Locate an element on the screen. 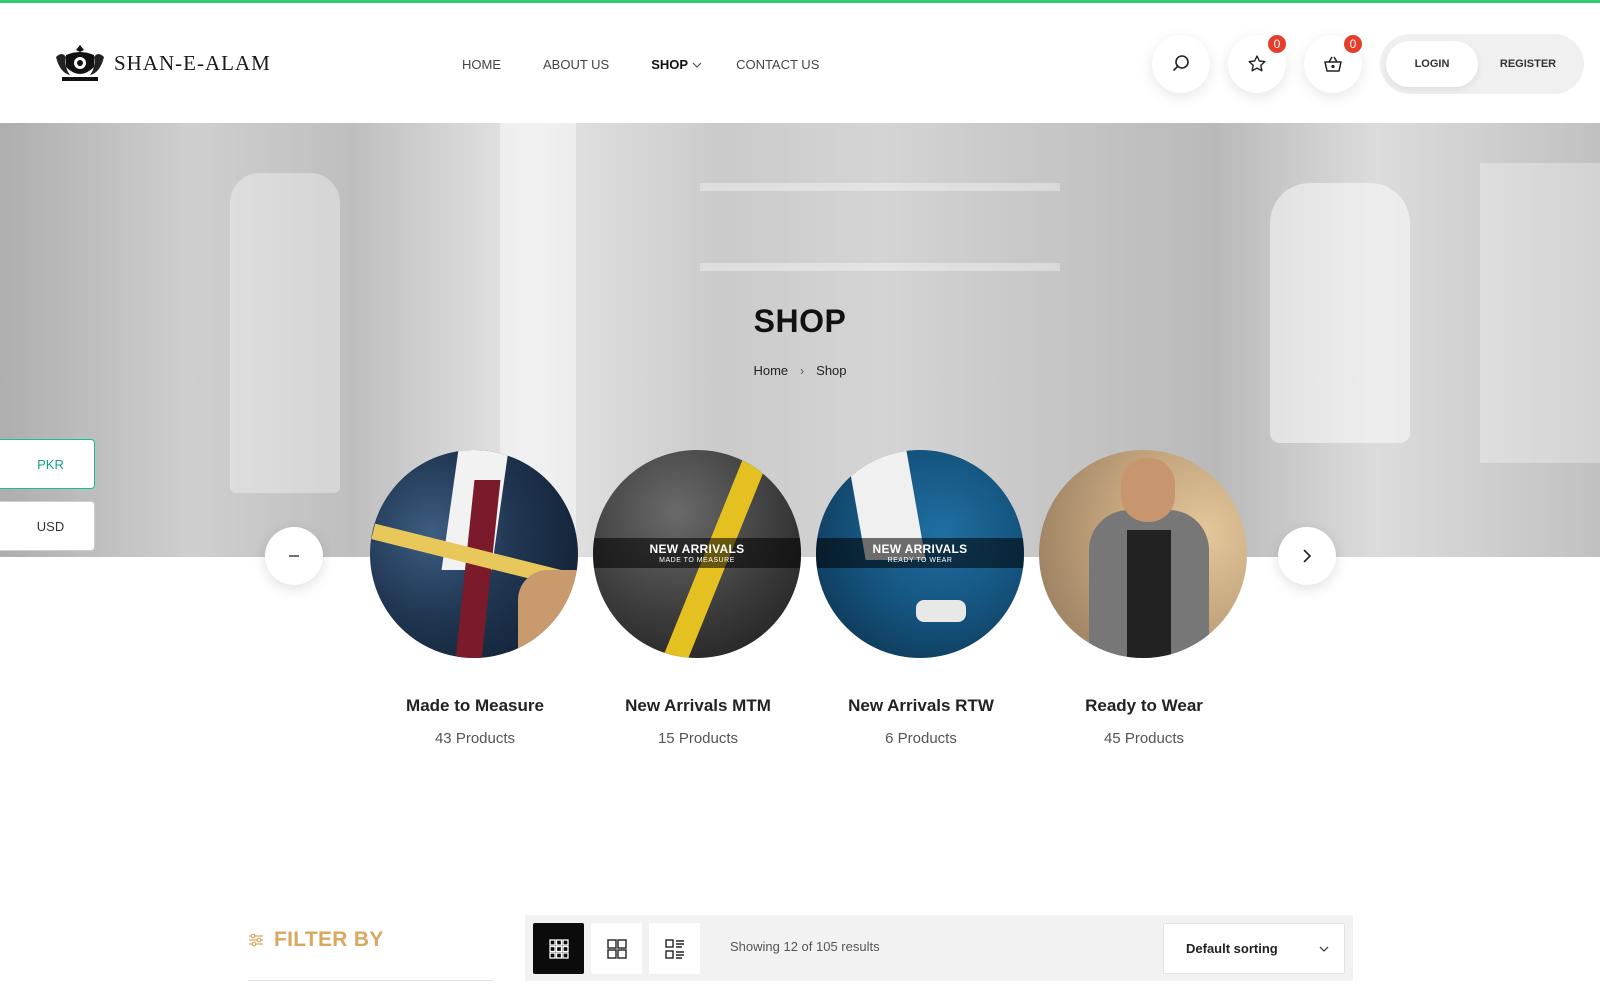 This screenshot has height=1000, width=1600. nav-about-label: ABOUT US is located at coordinates (576, 64).